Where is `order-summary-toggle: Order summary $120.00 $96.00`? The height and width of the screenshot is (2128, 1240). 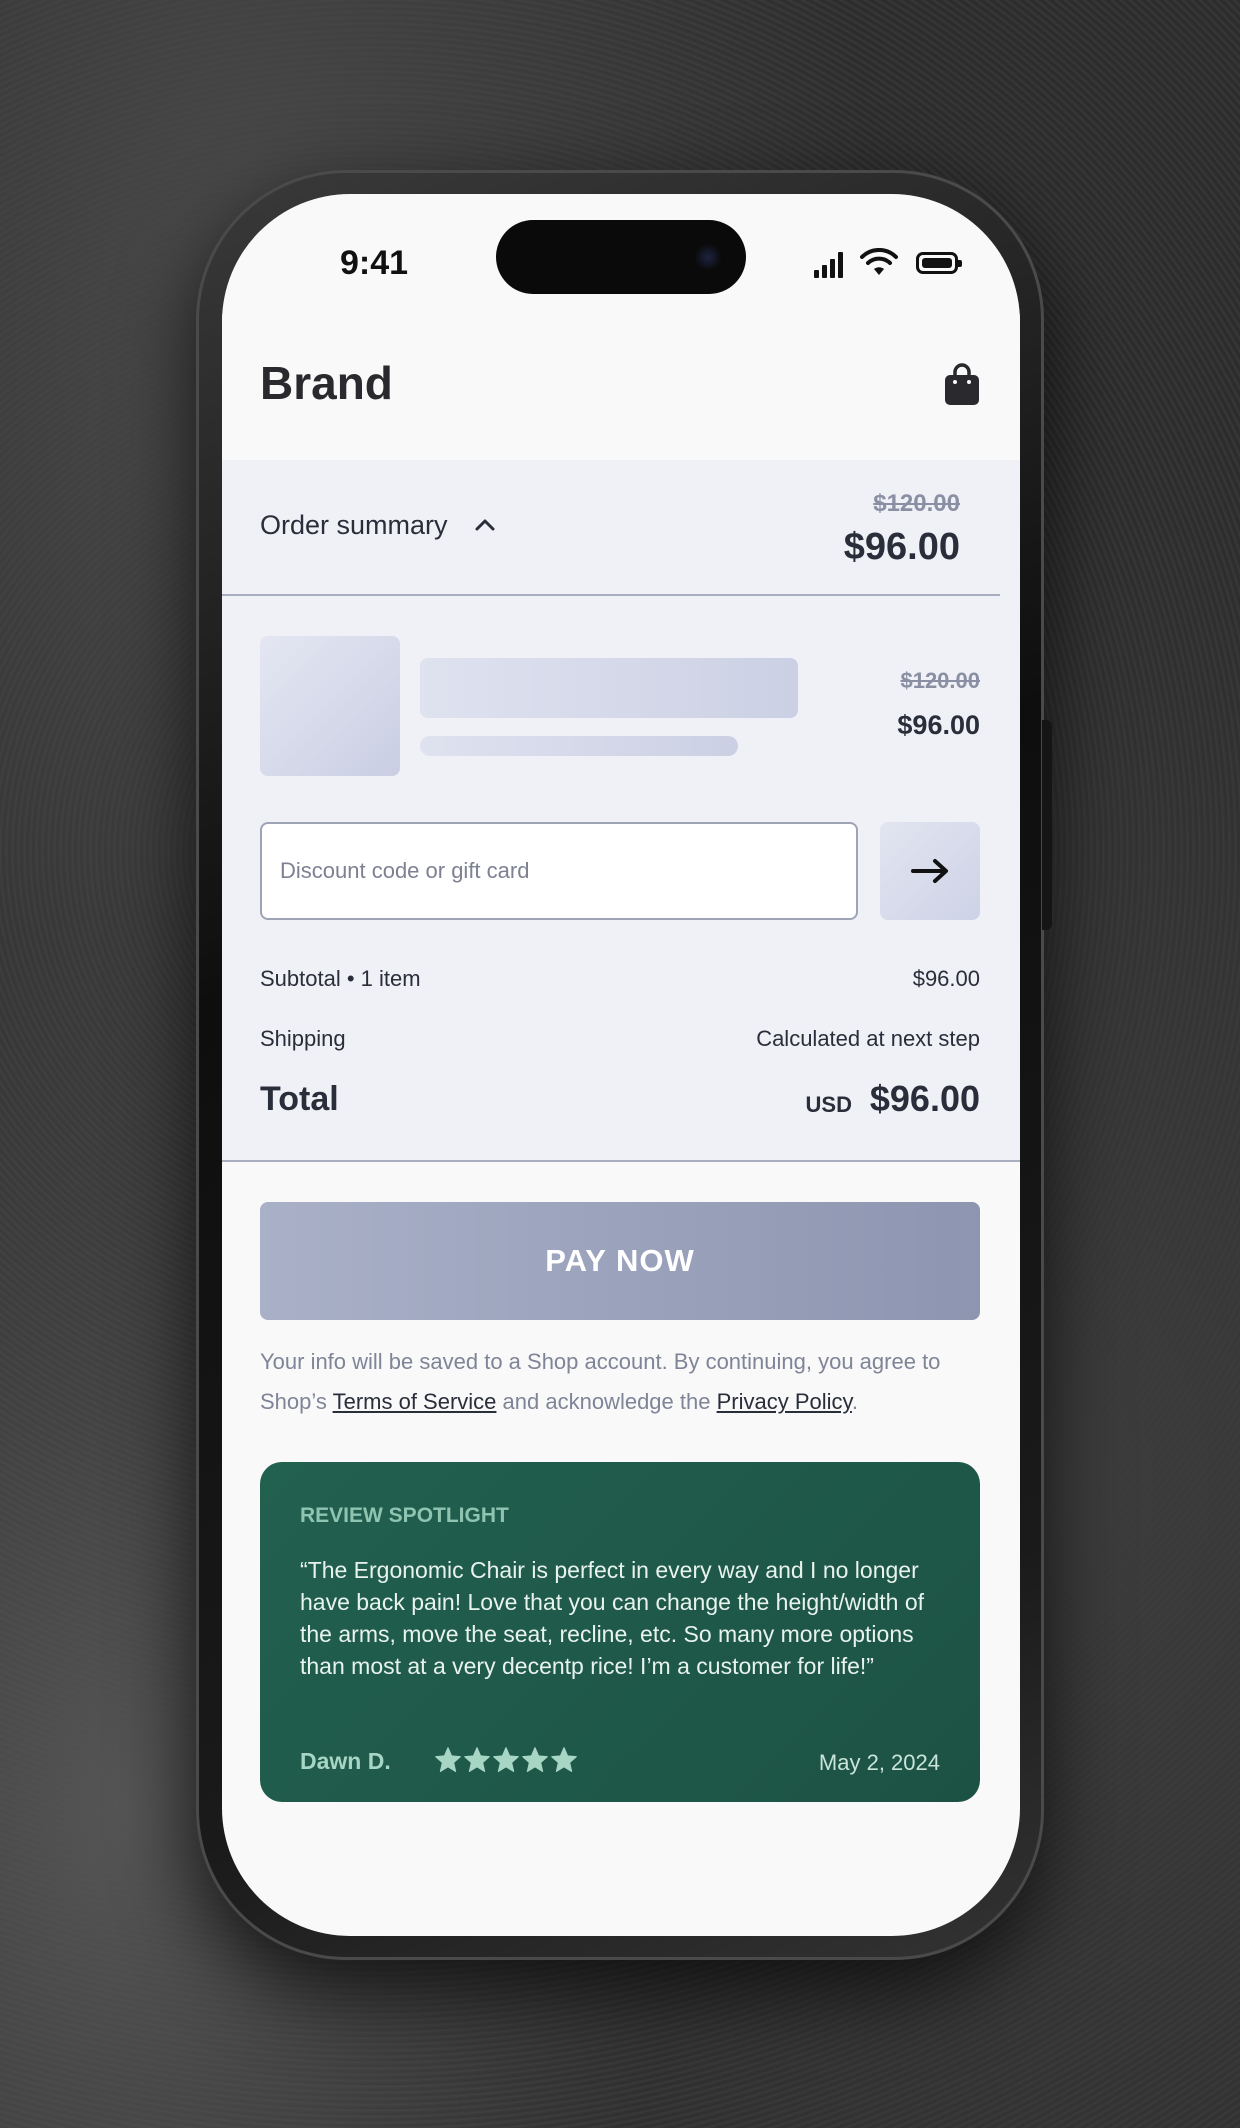 order-summary-toggle: Order summary $120.00 $96.00 is located at coordinates (611, 528).